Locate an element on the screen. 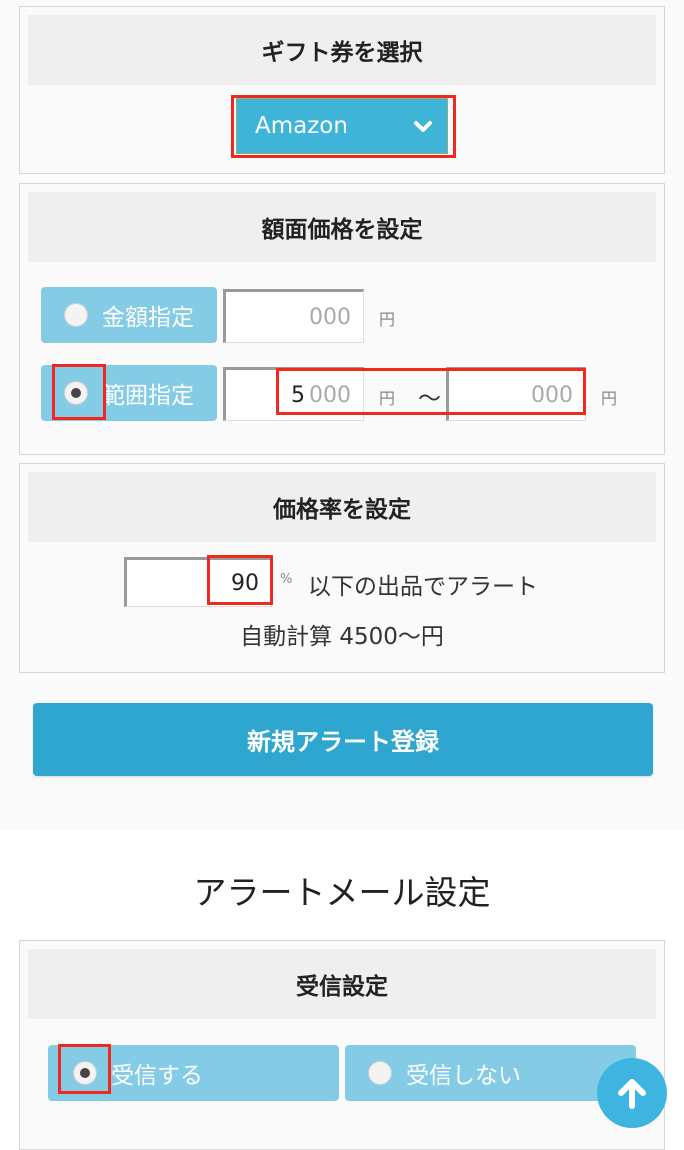 Image resolution: width=684 pixels, height=1150 pixels. range-max-input: 000 is located at coordinates (516, 394).